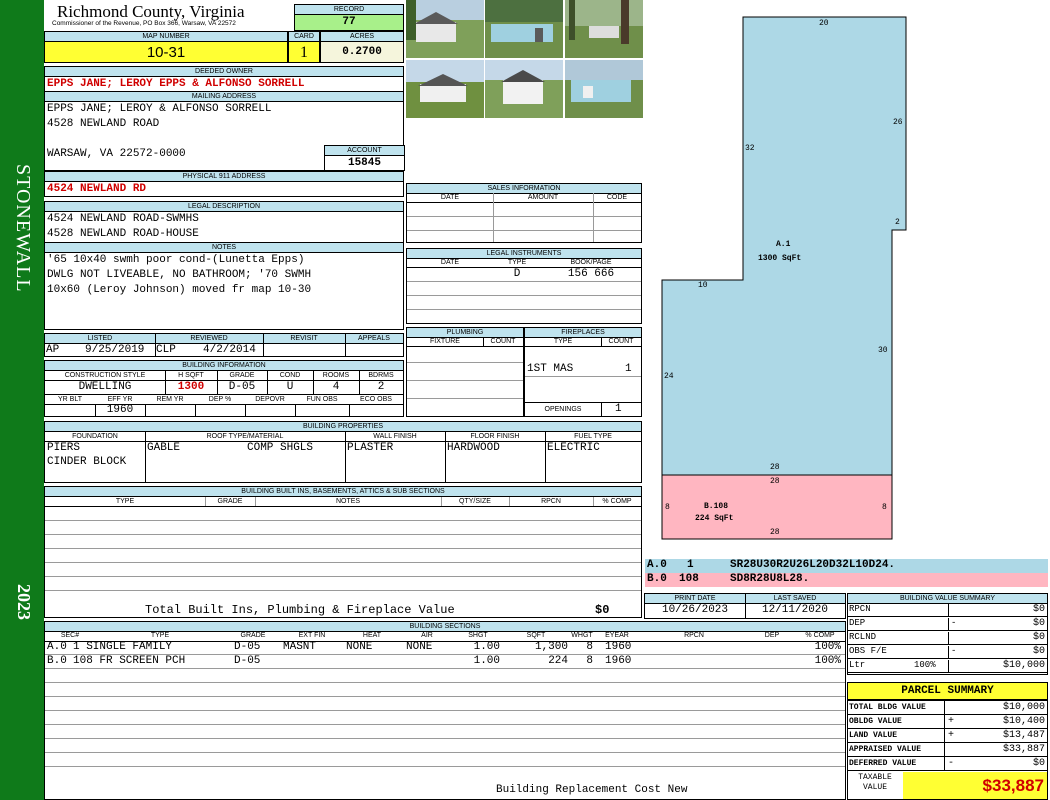  I want to click on col-floor: FLOOR FINISH, so click(495, 436).